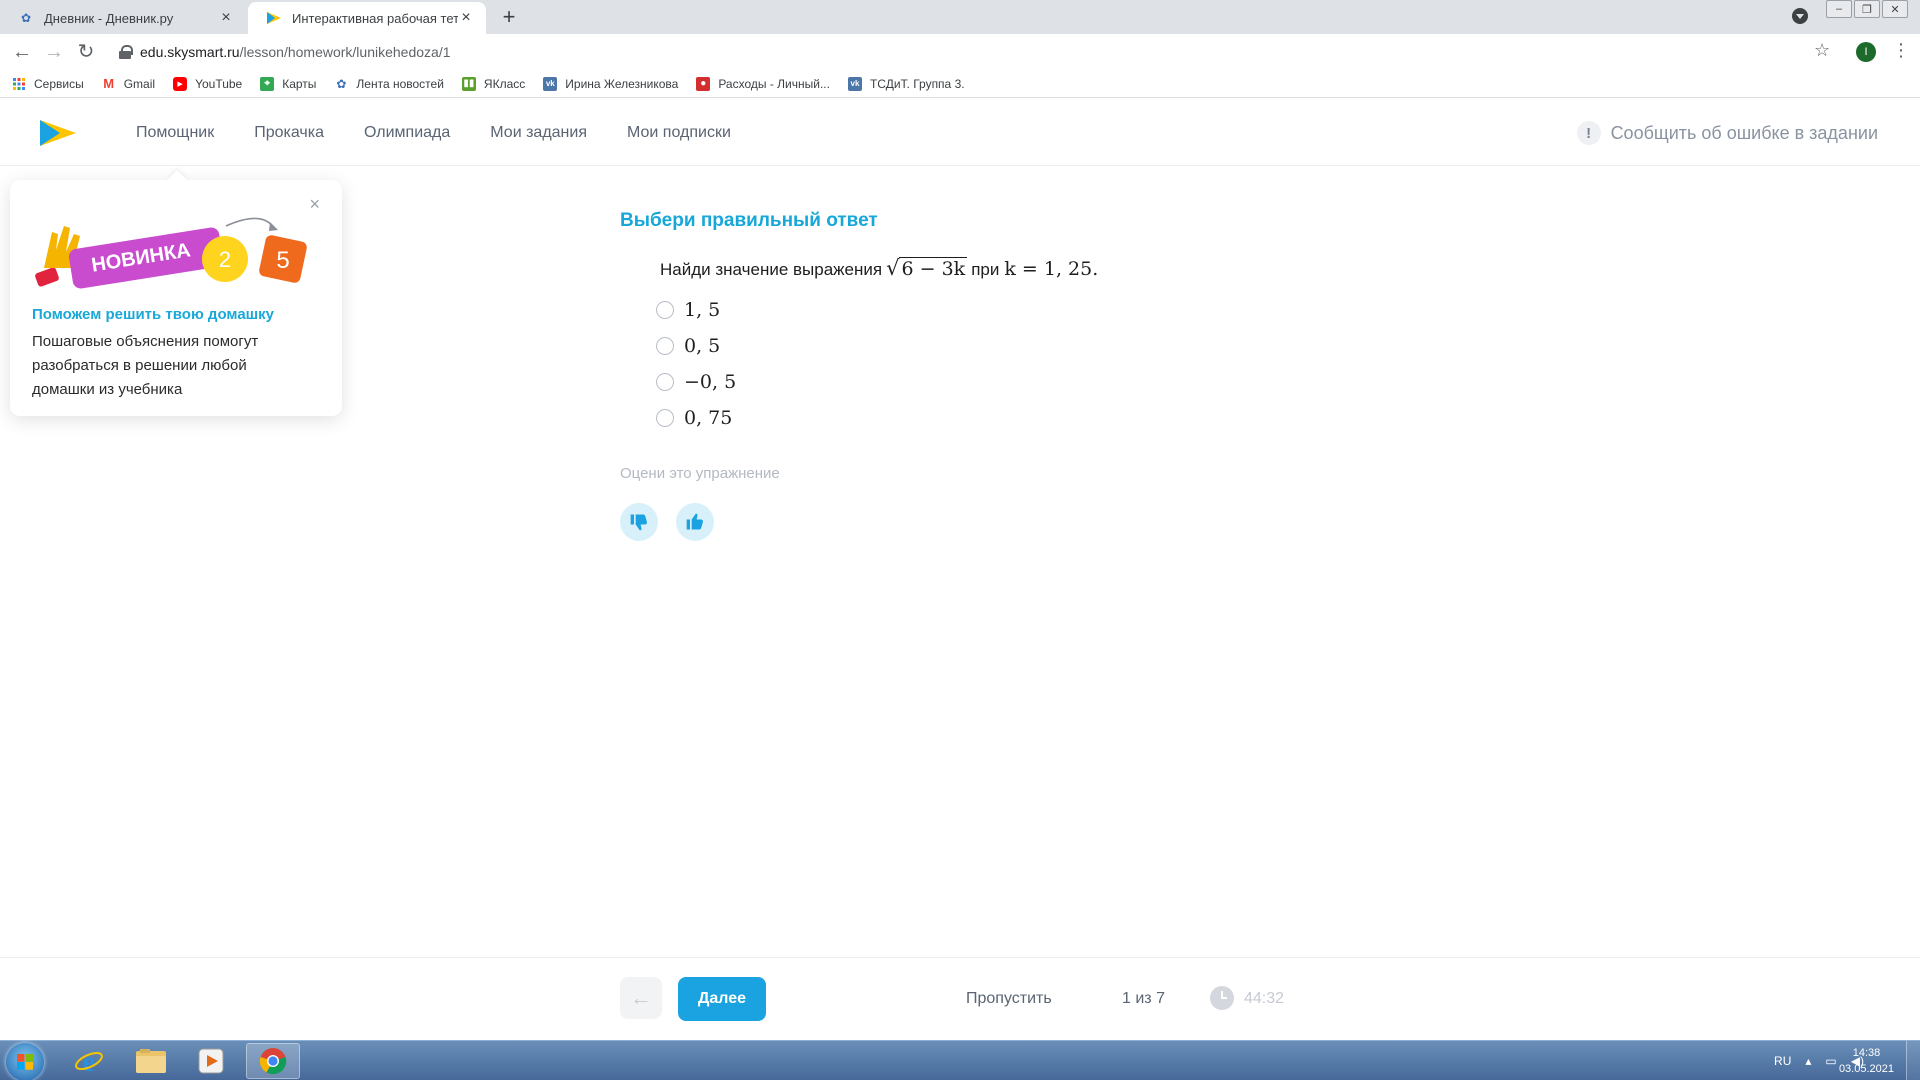  I want to click on taskbar-chrome, so click(273, 1061).